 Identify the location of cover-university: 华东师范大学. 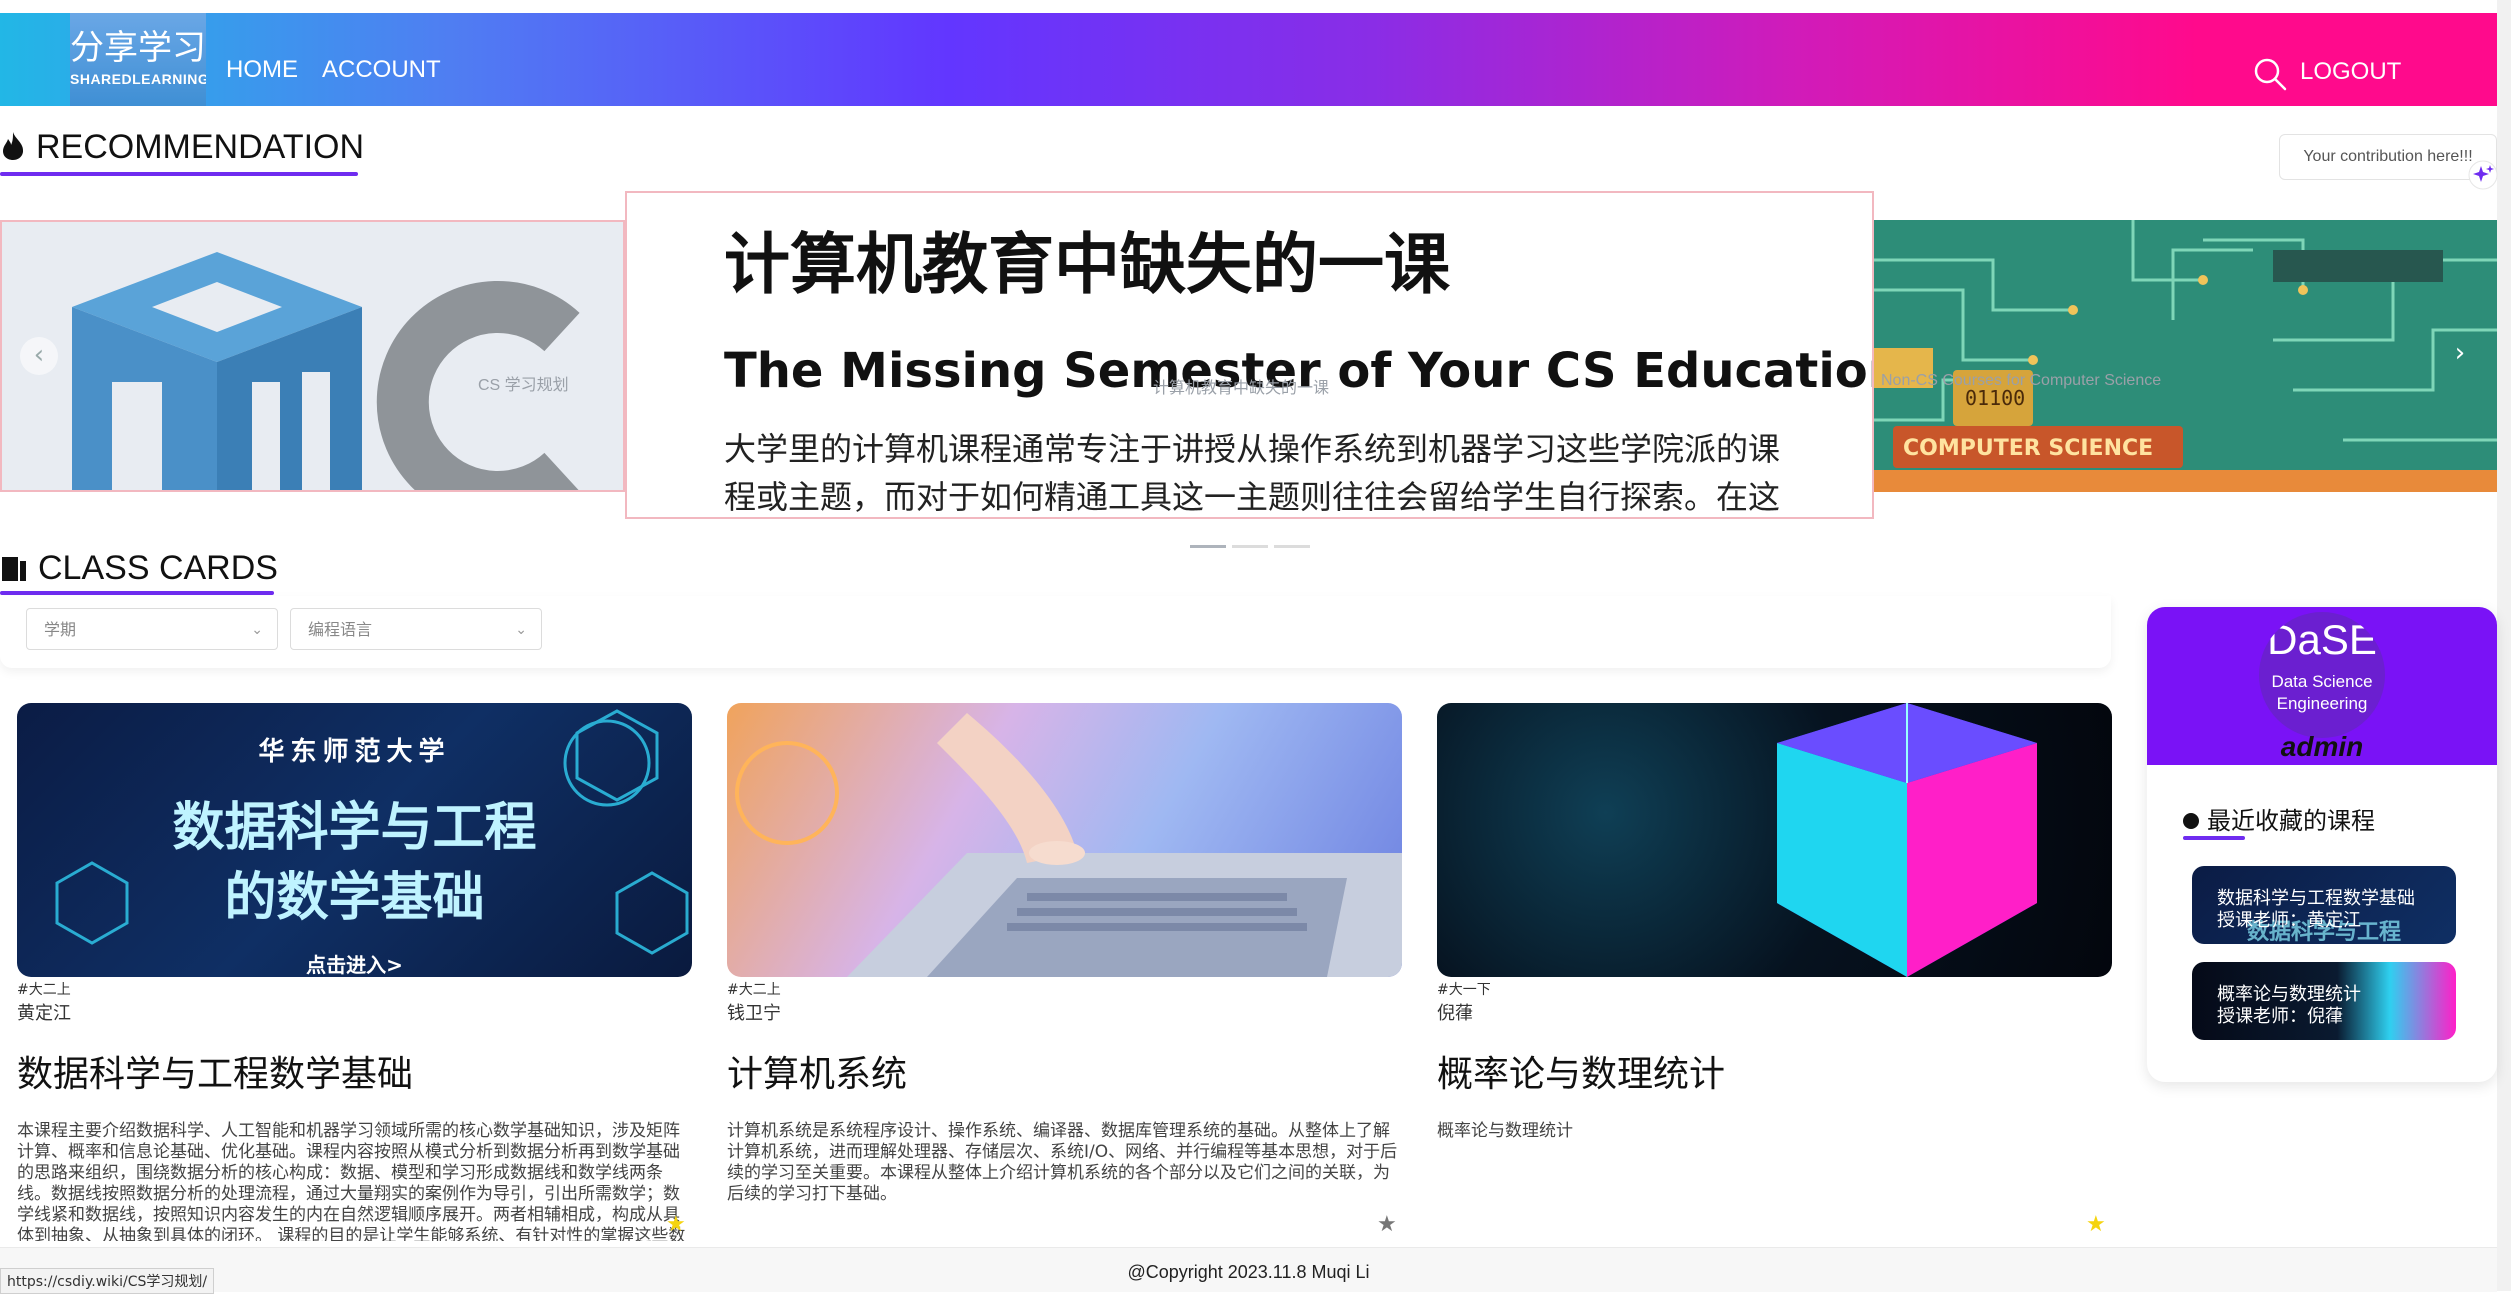
(354, 752).